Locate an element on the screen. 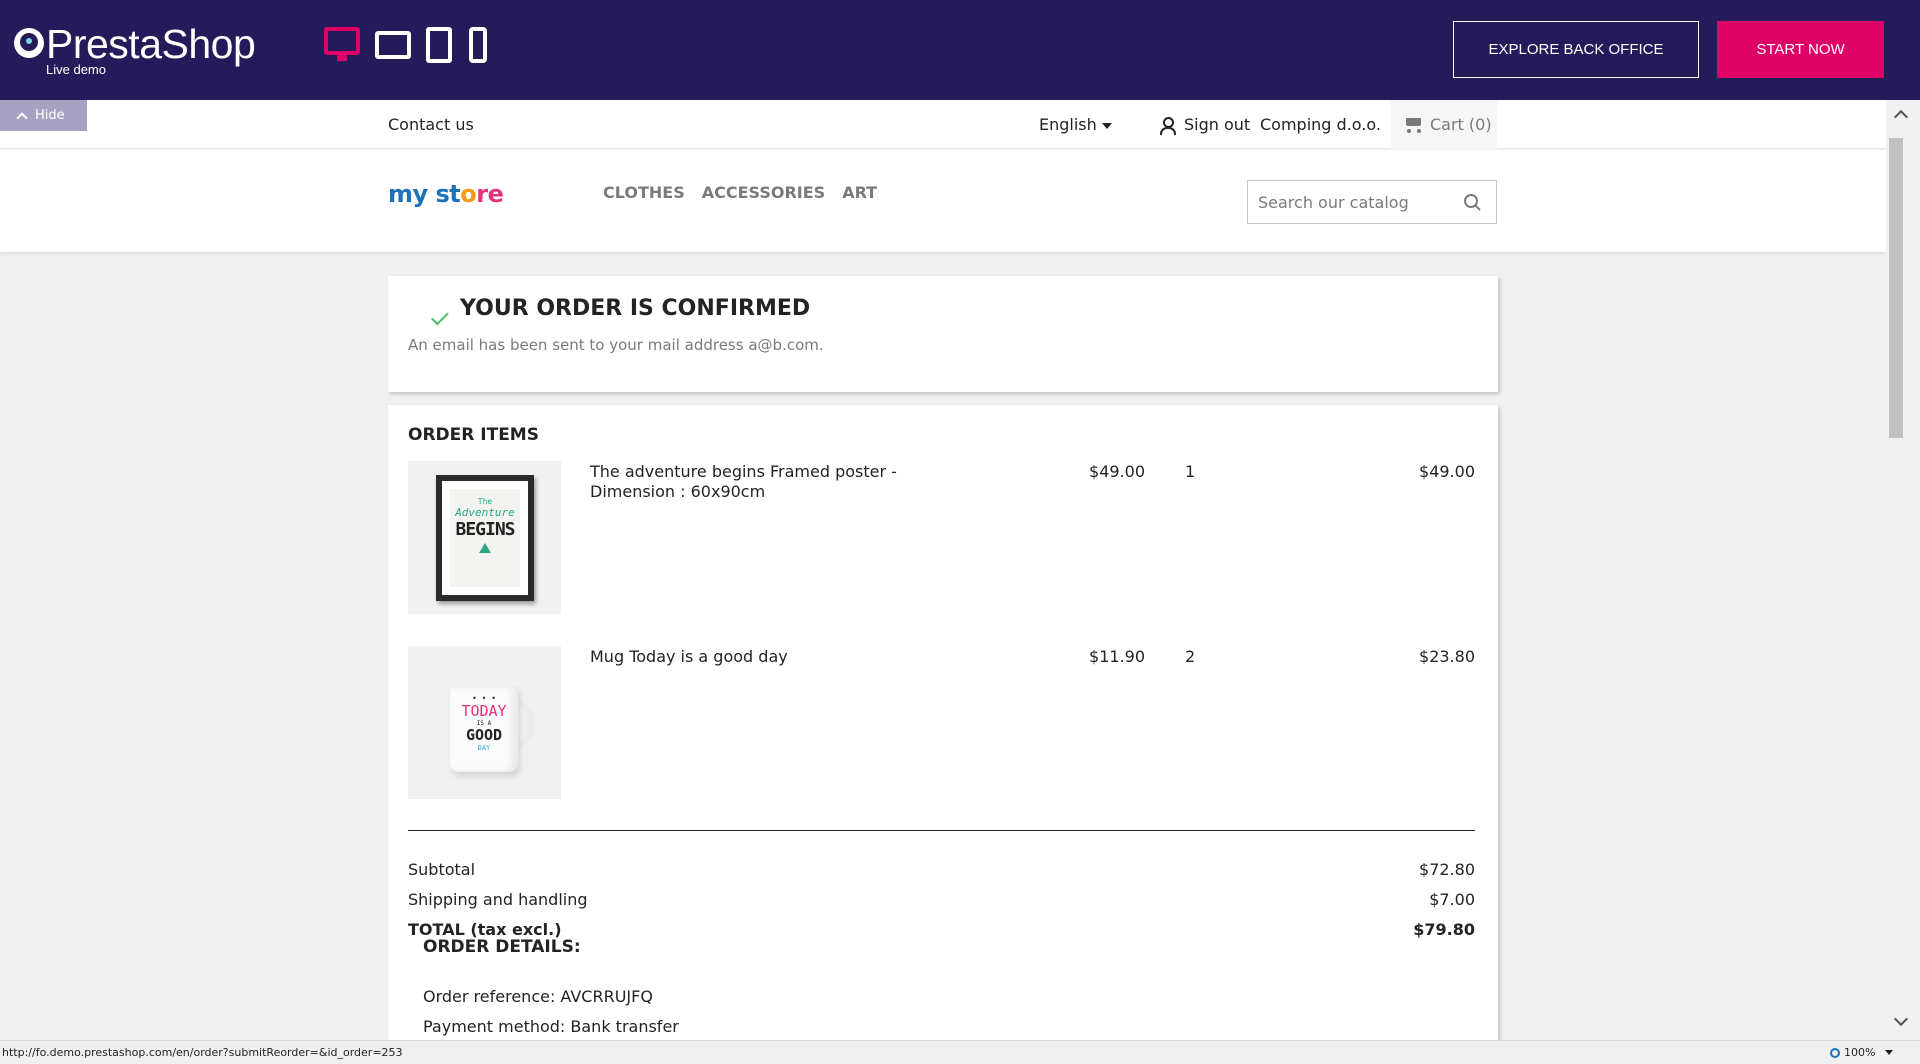  item-unit-price: $11.90 is located at coordinates (1117, 656).